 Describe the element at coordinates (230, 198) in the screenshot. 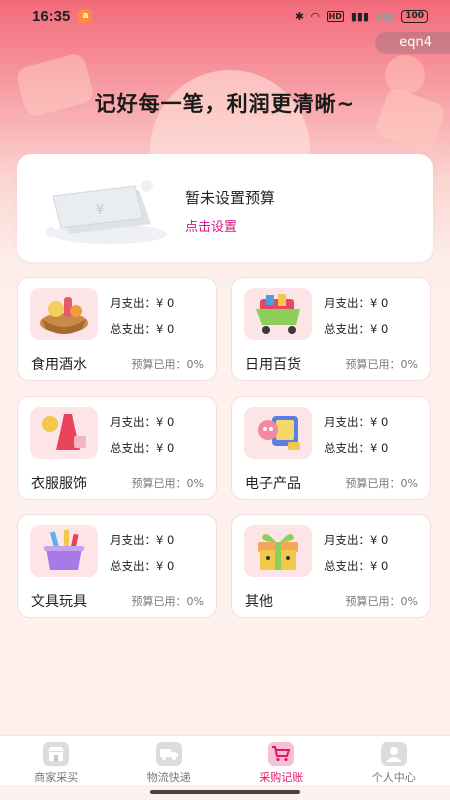

I see `budget-status-text: 暂未设置预算` at that location.